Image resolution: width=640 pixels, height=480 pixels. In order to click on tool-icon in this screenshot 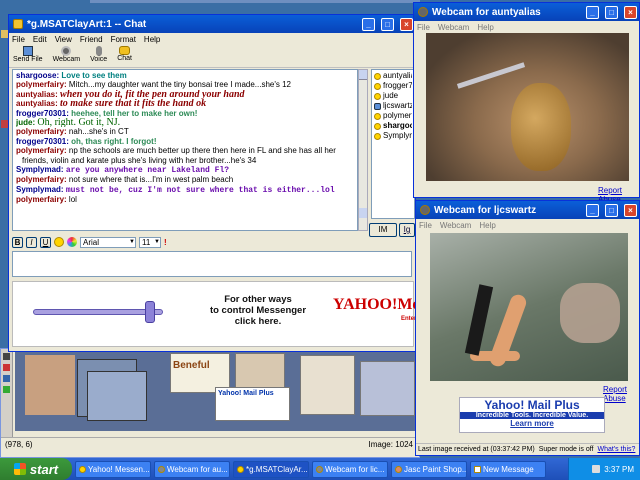, I will do `click(6, 356)`.